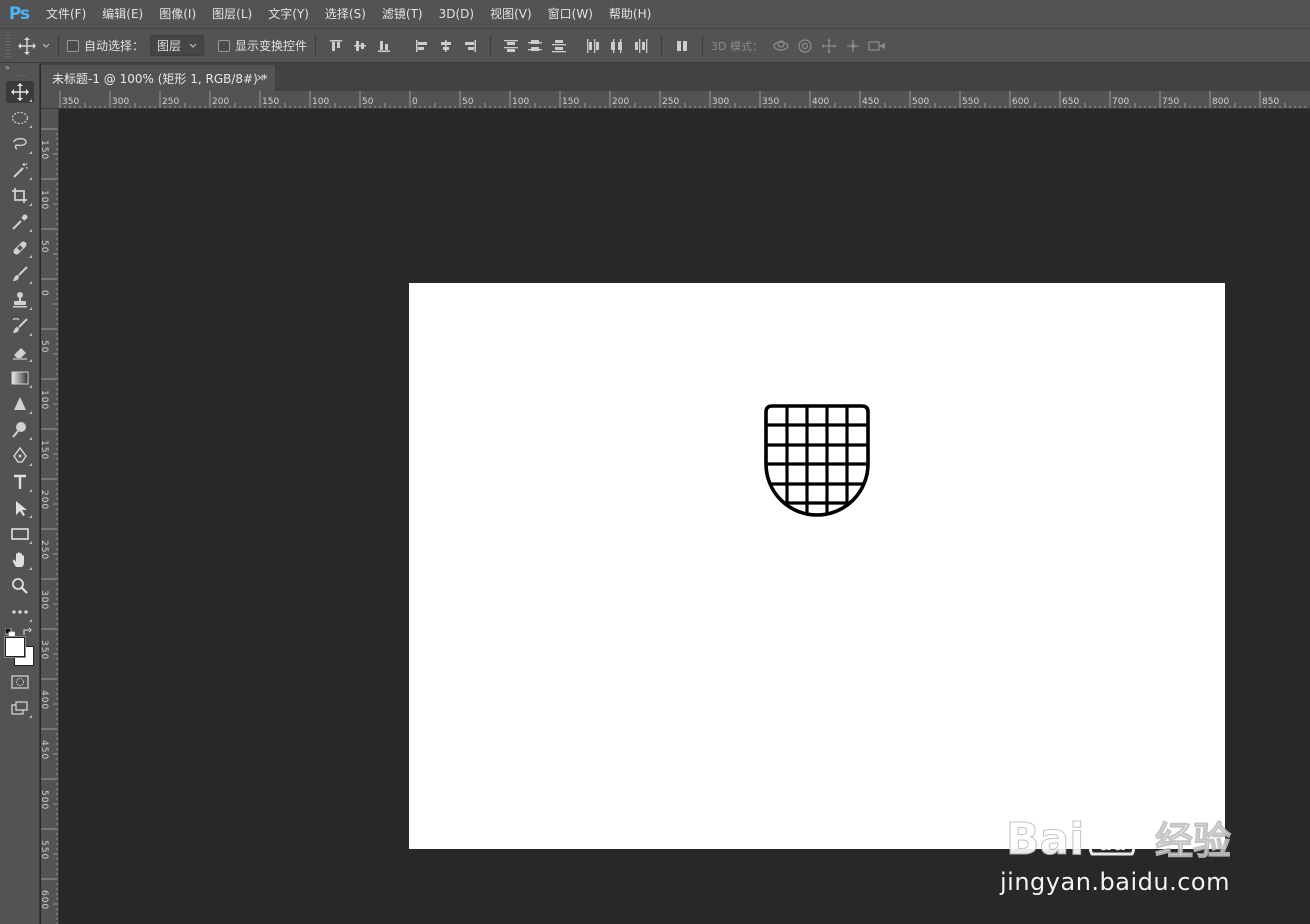 The height and width of the screenshot is (924, 1310). What do you see at coordinates (20, 560) in the screenshot?
I see `hand-tool-icon` at bounding box center [20, 560].